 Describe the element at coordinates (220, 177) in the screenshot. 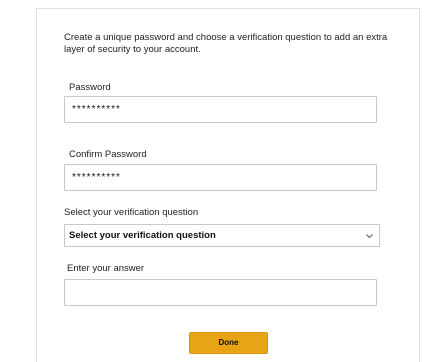

I see `confirm-password-field: **********` at that location.